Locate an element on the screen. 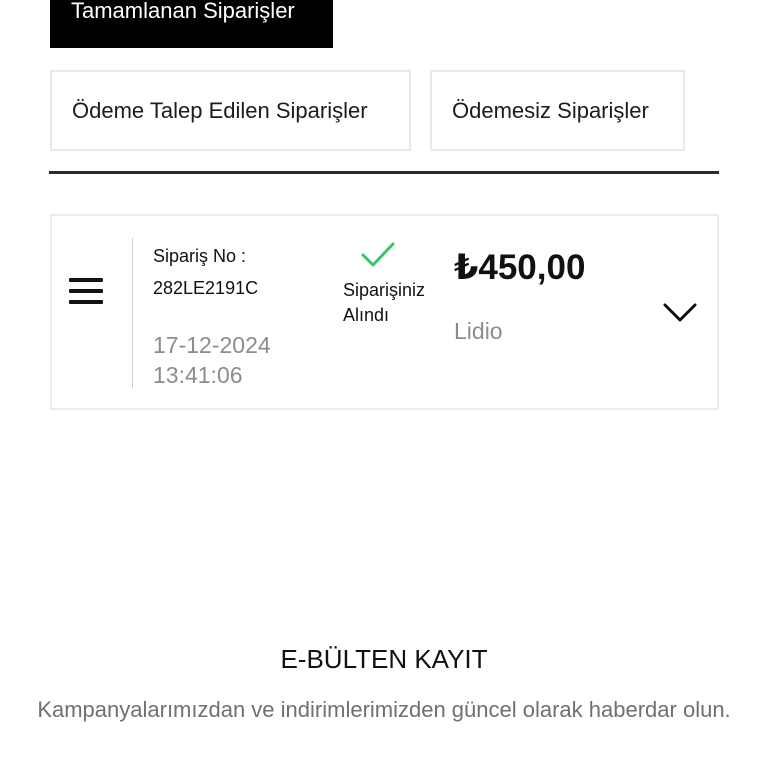 This screenshot has height=768, width=768. order-status-line2: Alındı is located at coordinates (366, 315).